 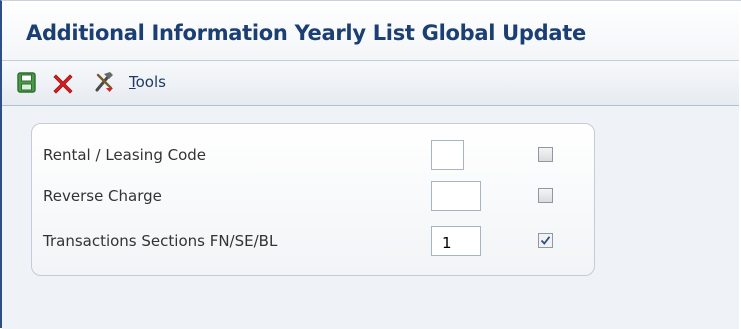 I want to click on rental-leasing-code-field, so click(x=447, y=155).